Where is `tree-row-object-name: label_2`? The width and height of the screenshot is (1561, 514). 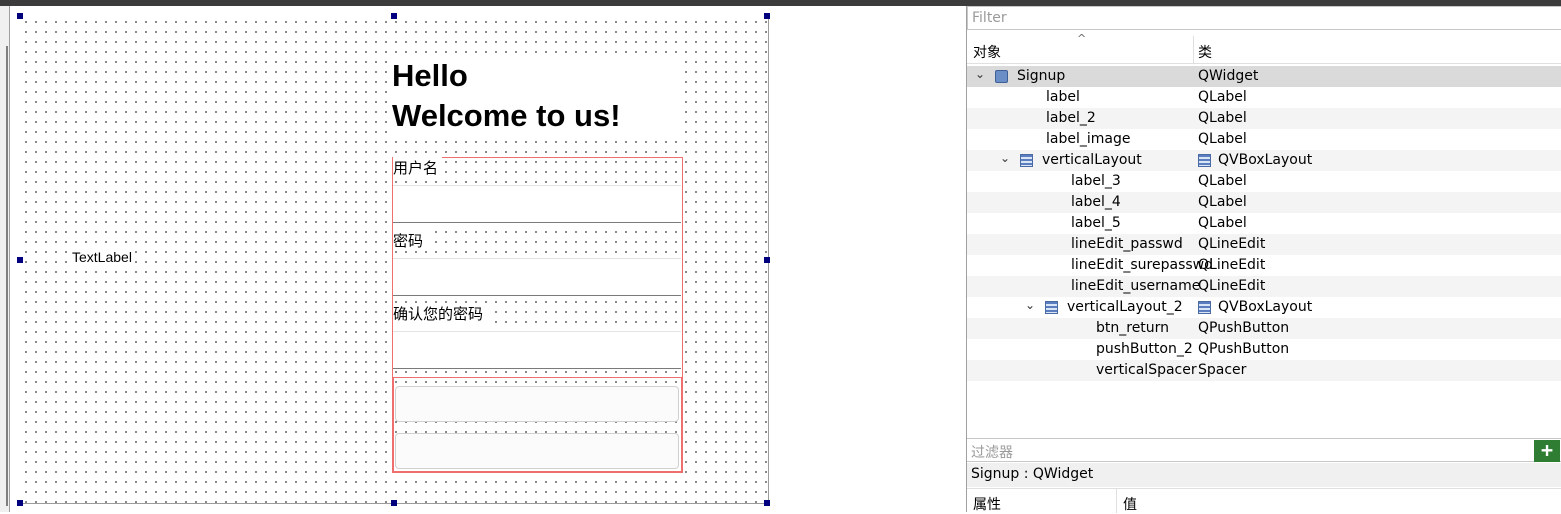
tree-row-object-name: label_2 is located at coordinates (1071, 118).